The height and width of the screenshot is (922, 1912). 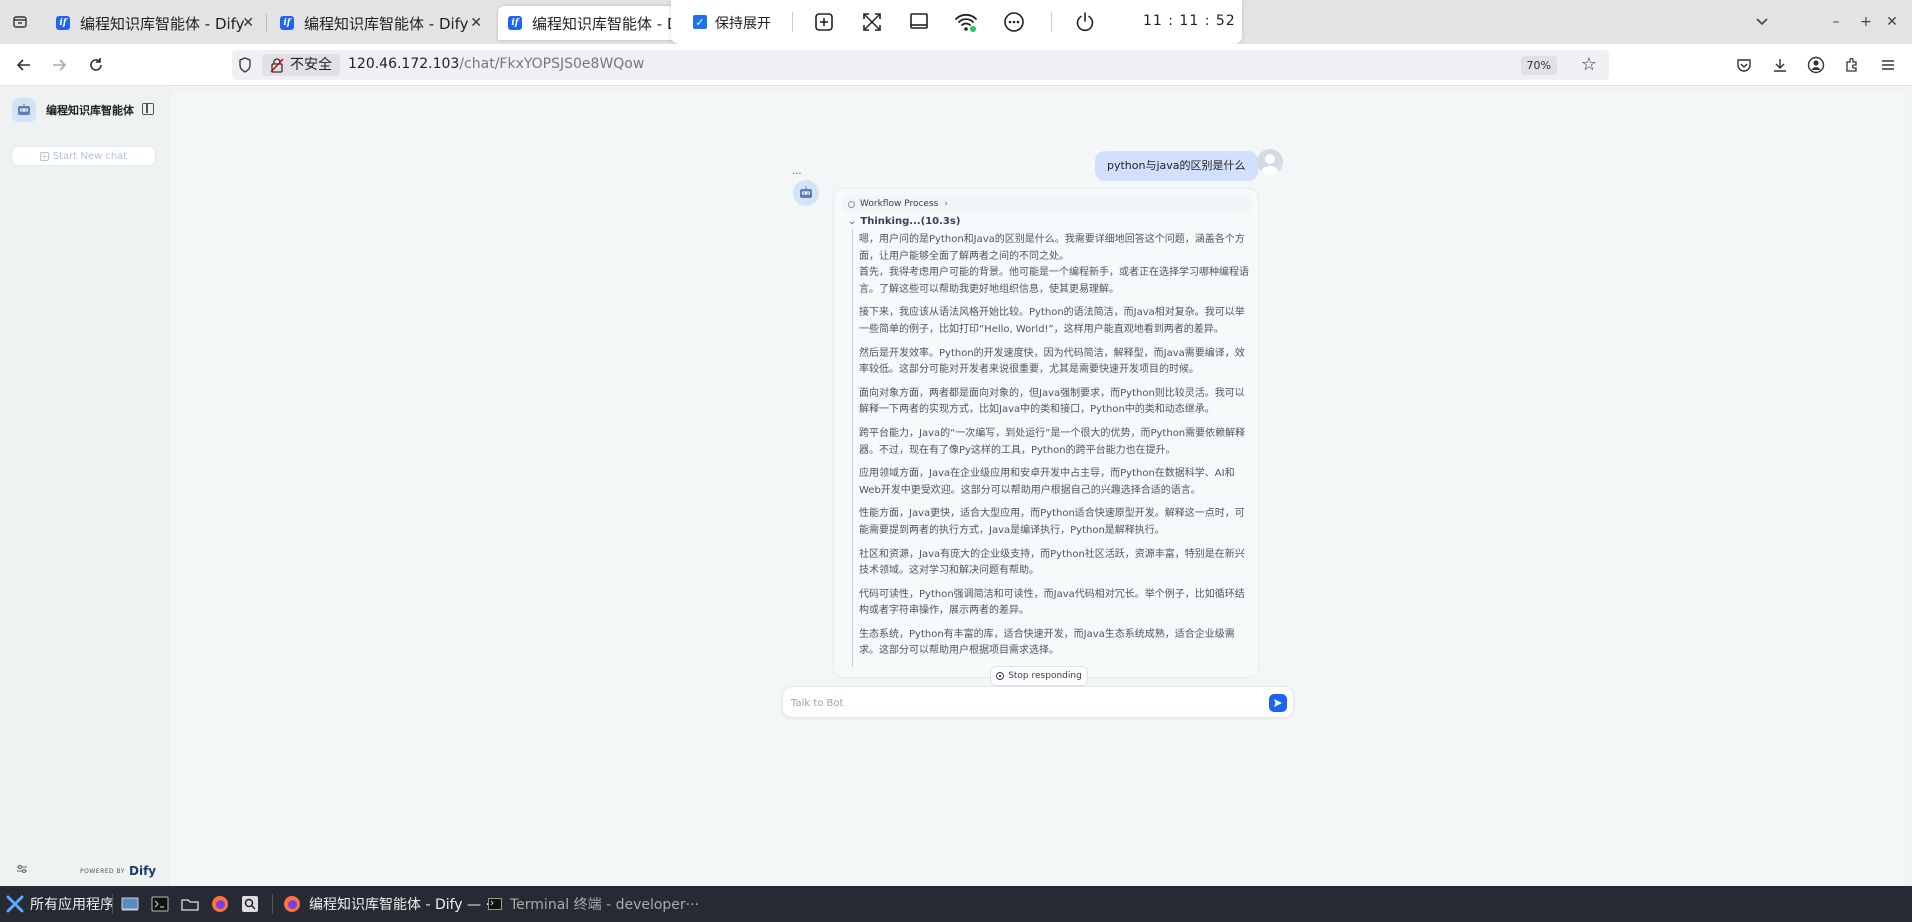 I want to click on taskbar-firefox-launcher, so click(x=220, y=904).